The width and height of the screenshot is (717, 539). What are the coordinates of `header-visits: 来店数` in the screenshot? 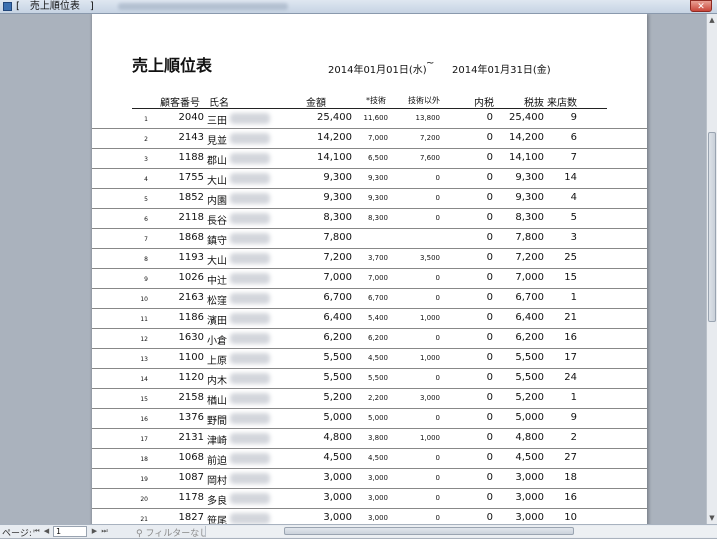 It's located at (562, 103).